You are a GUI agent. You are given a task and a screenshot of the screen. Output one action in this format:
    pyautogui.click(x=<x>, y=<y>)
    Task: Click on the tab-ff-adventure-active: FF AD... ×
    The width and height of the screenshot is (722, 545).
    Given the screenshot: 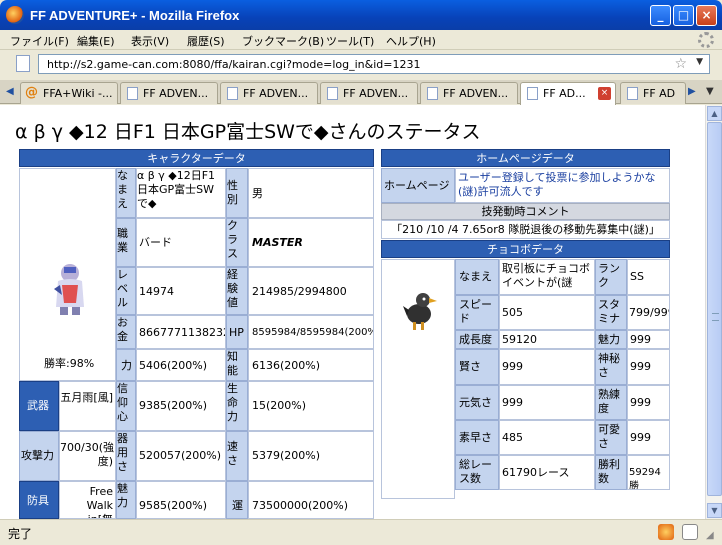 What is the action you would take?
    pyautogui.click(x=568, y=93)
    